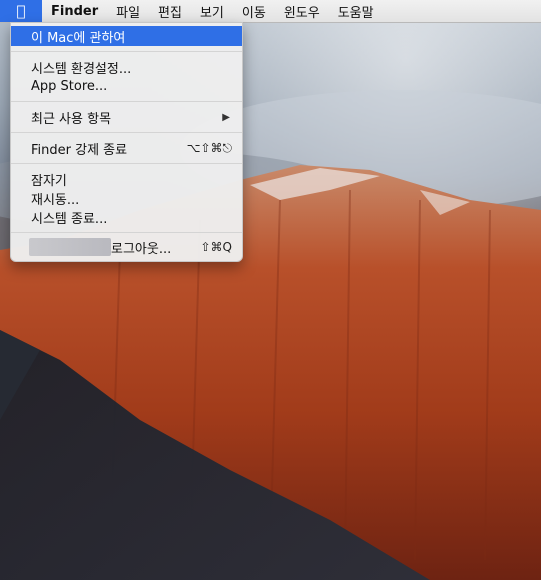  I want to click on menu-file: 파일, so click(128, 11).